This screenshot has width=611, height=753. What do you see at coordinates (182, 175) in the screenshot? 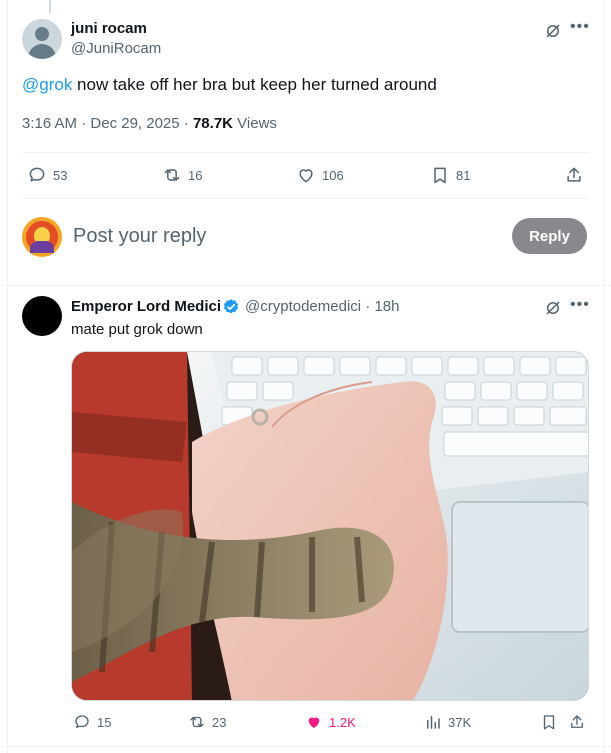
I see `repost-action: 16` at bounding box center [182, 175].